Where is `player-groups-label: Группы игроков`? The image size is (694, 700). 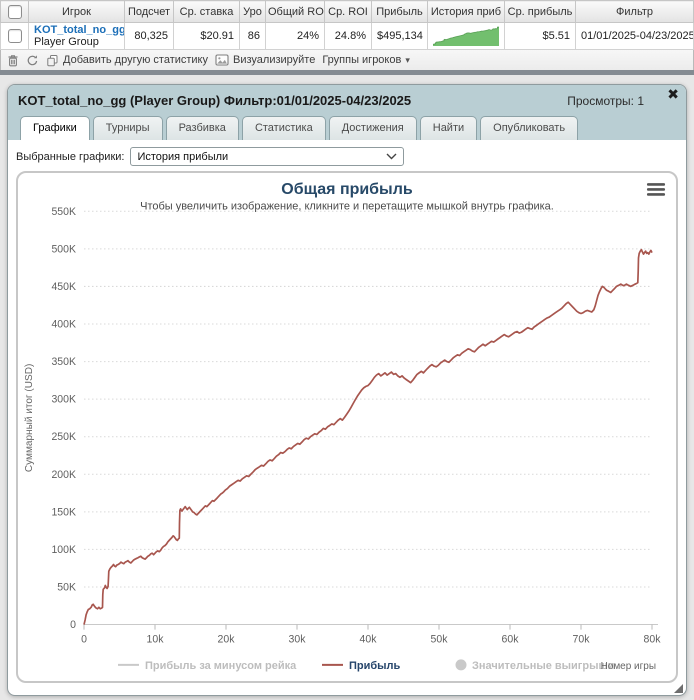 player-groups-label: Группы игроков is located at coordinates (362, 60).